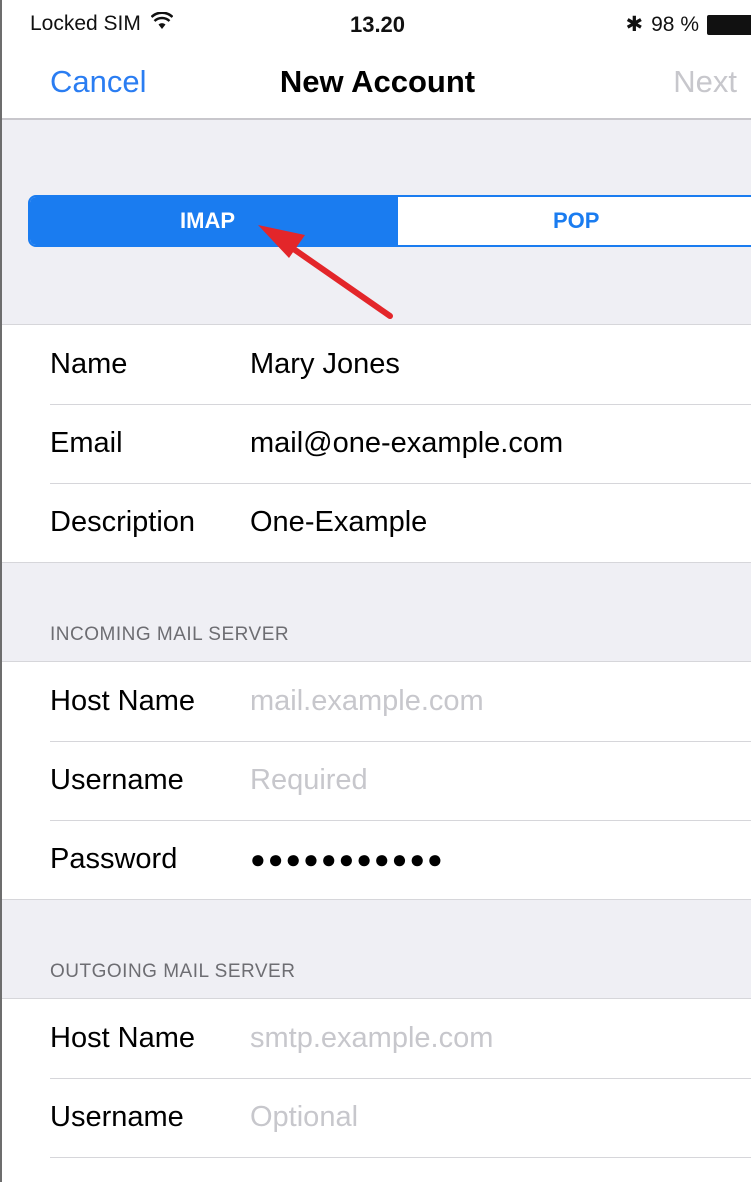  Describe the element at coordinates (214, 221) in the screenshot. I see `segment-imap: IMAP` at that location.